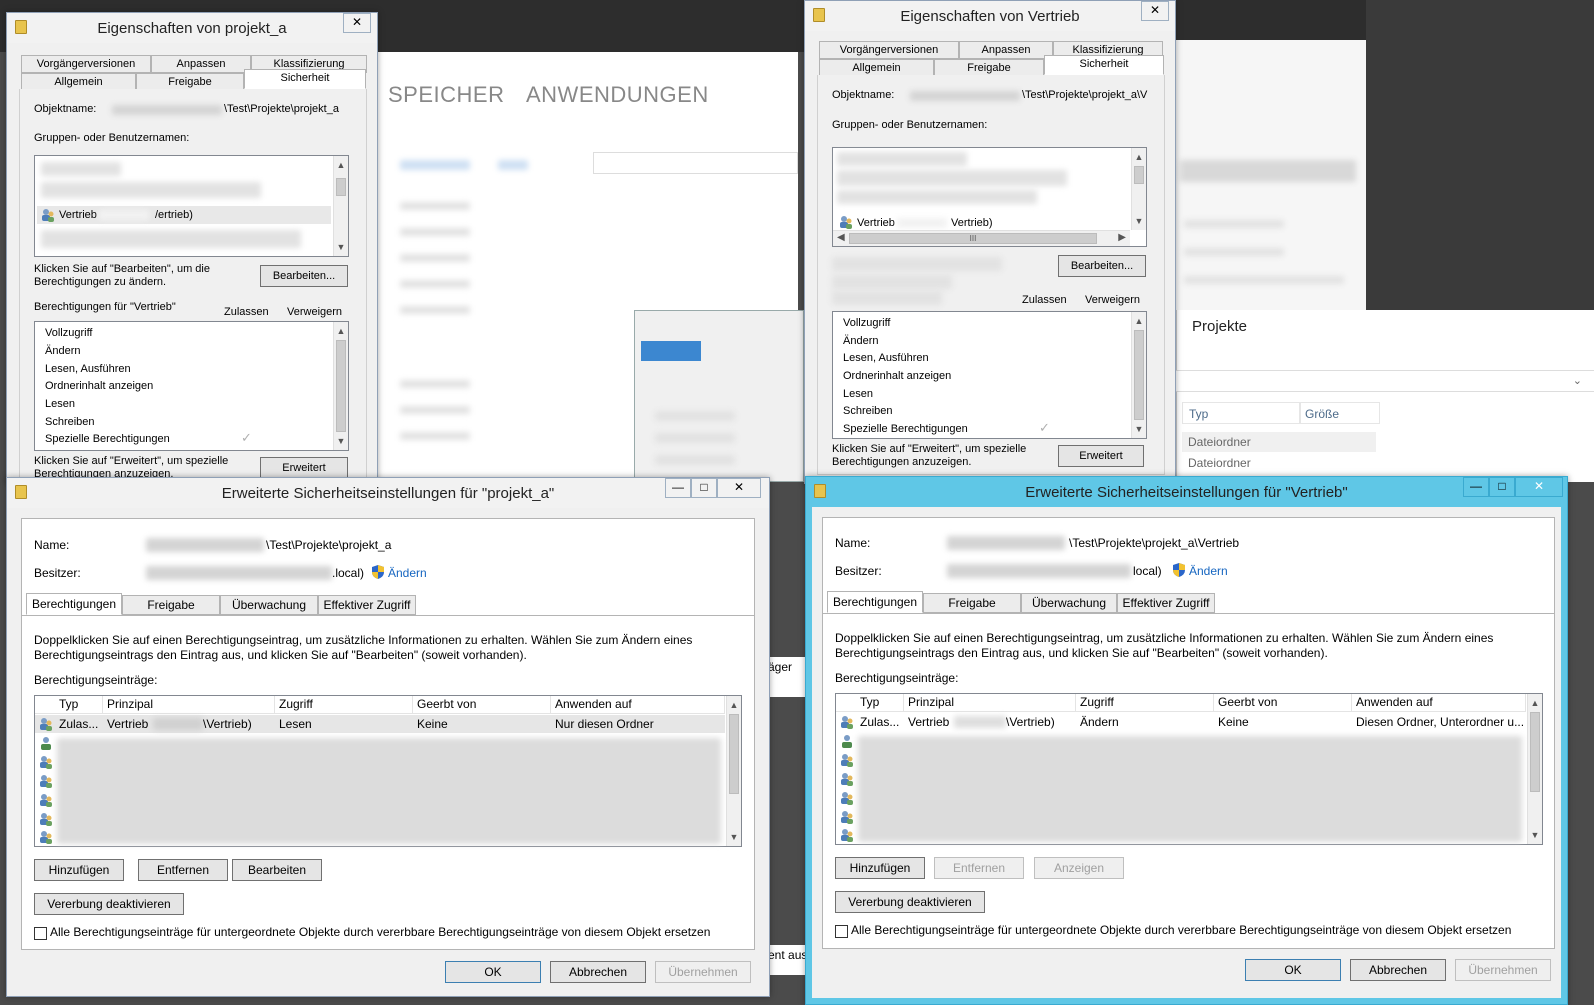  Describe the element at coordinates (990, 16) in the screenshot. I see `title-bar: Eigenschaften von Vertrieb ✕` at that location.